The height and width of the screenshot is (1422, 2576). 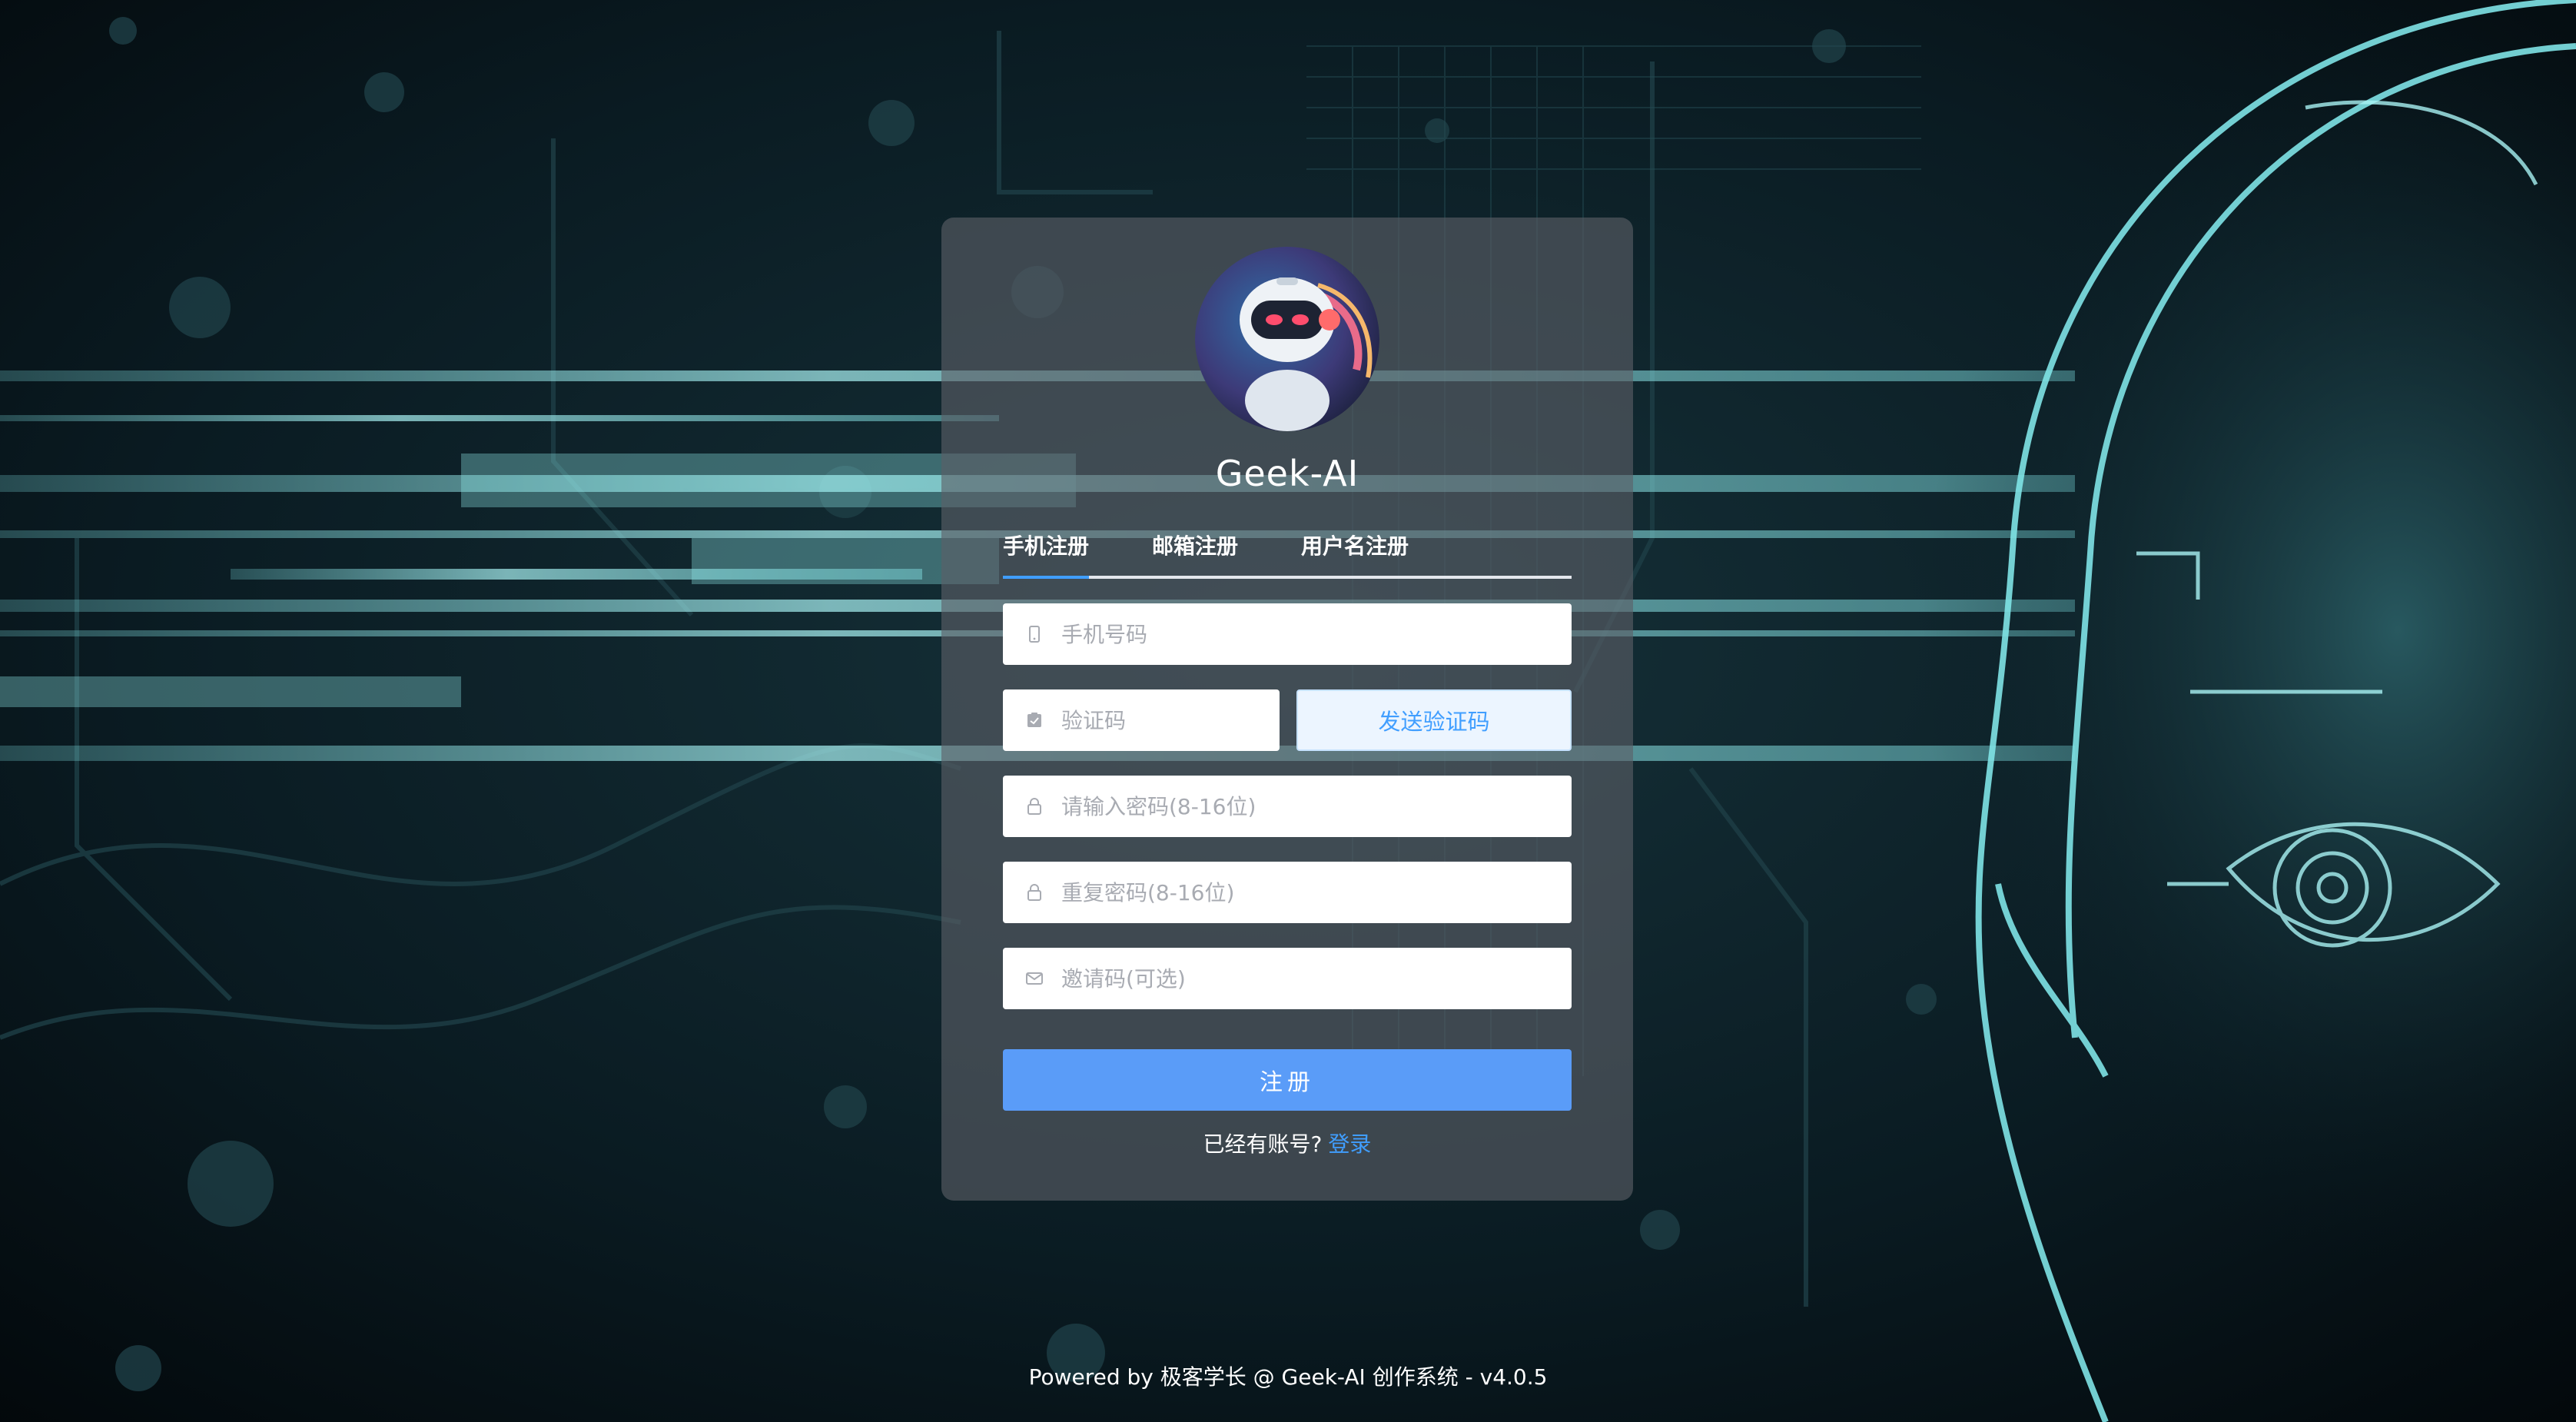 What do you see at coordinates (1195, 553) in the screenshot?
I see `tab-email-register: 邮箱注册` at bounding box center [1195, 553].